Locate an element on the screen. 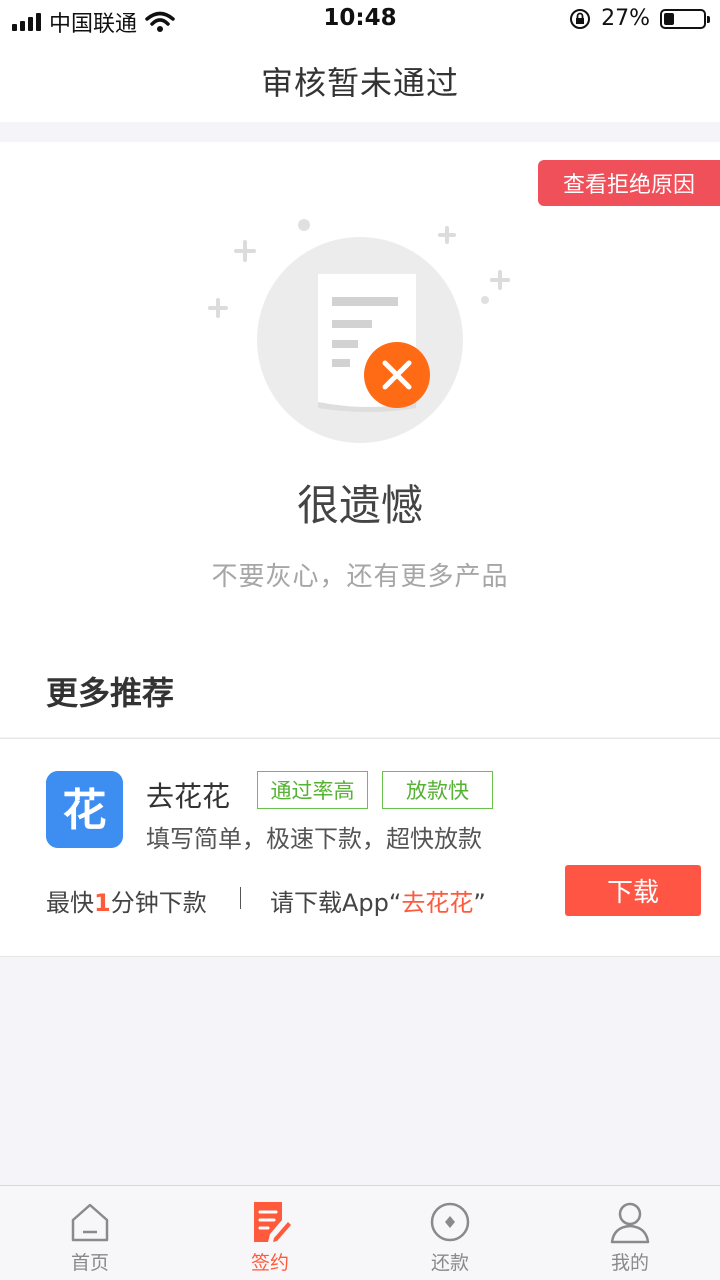 The height and width of the screenshot is (1280, 720). result-headline: 很遗憾 is located at coordinates (359, 505).